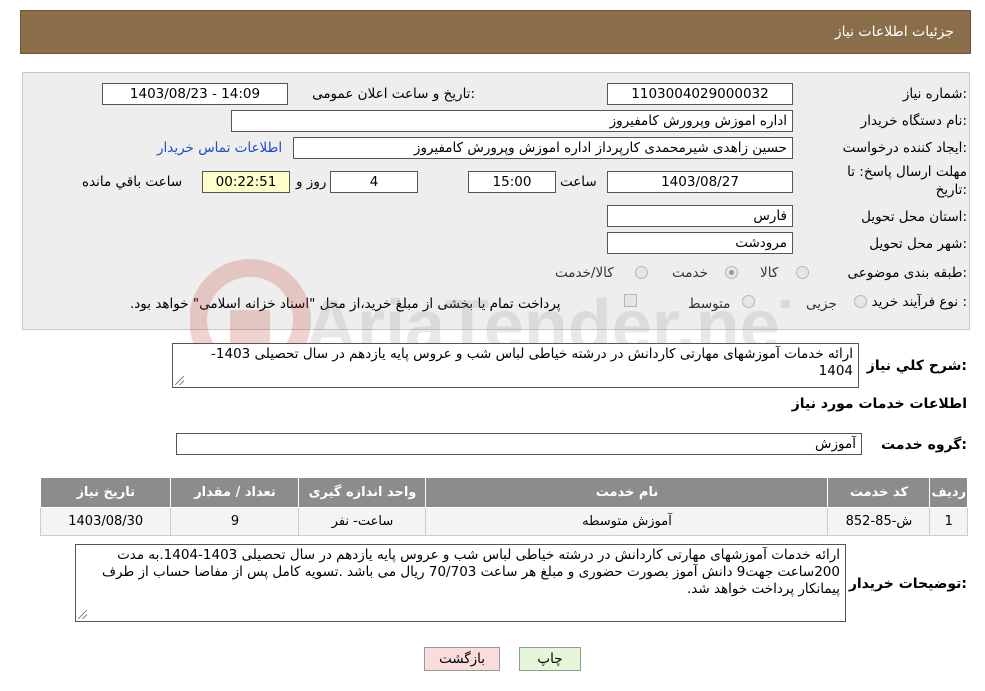 The image size is (985, 691). Describe the element at coordinates (879, 492) in the screenshot. I see `col-service-code: کد خدمت` at that location.